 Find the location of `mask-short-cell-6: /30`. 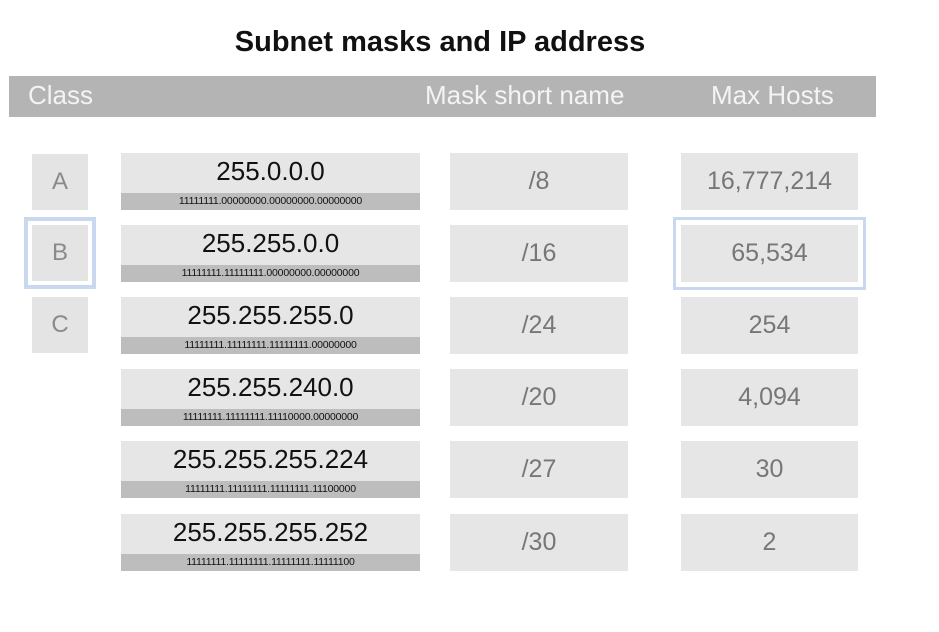

mask-short-cell-6: /30 is located at coordinates (539, 542).